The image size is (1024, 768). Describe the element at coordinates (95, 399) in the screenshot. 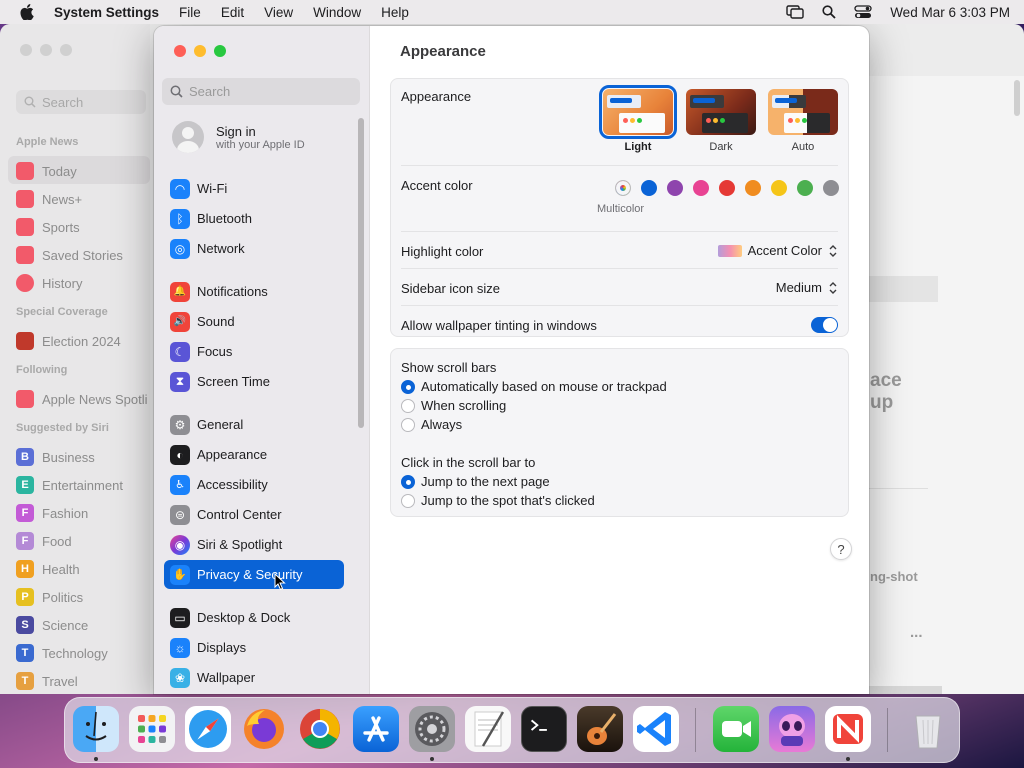

I see `news-item-label: Apple News Spotli` at that location.